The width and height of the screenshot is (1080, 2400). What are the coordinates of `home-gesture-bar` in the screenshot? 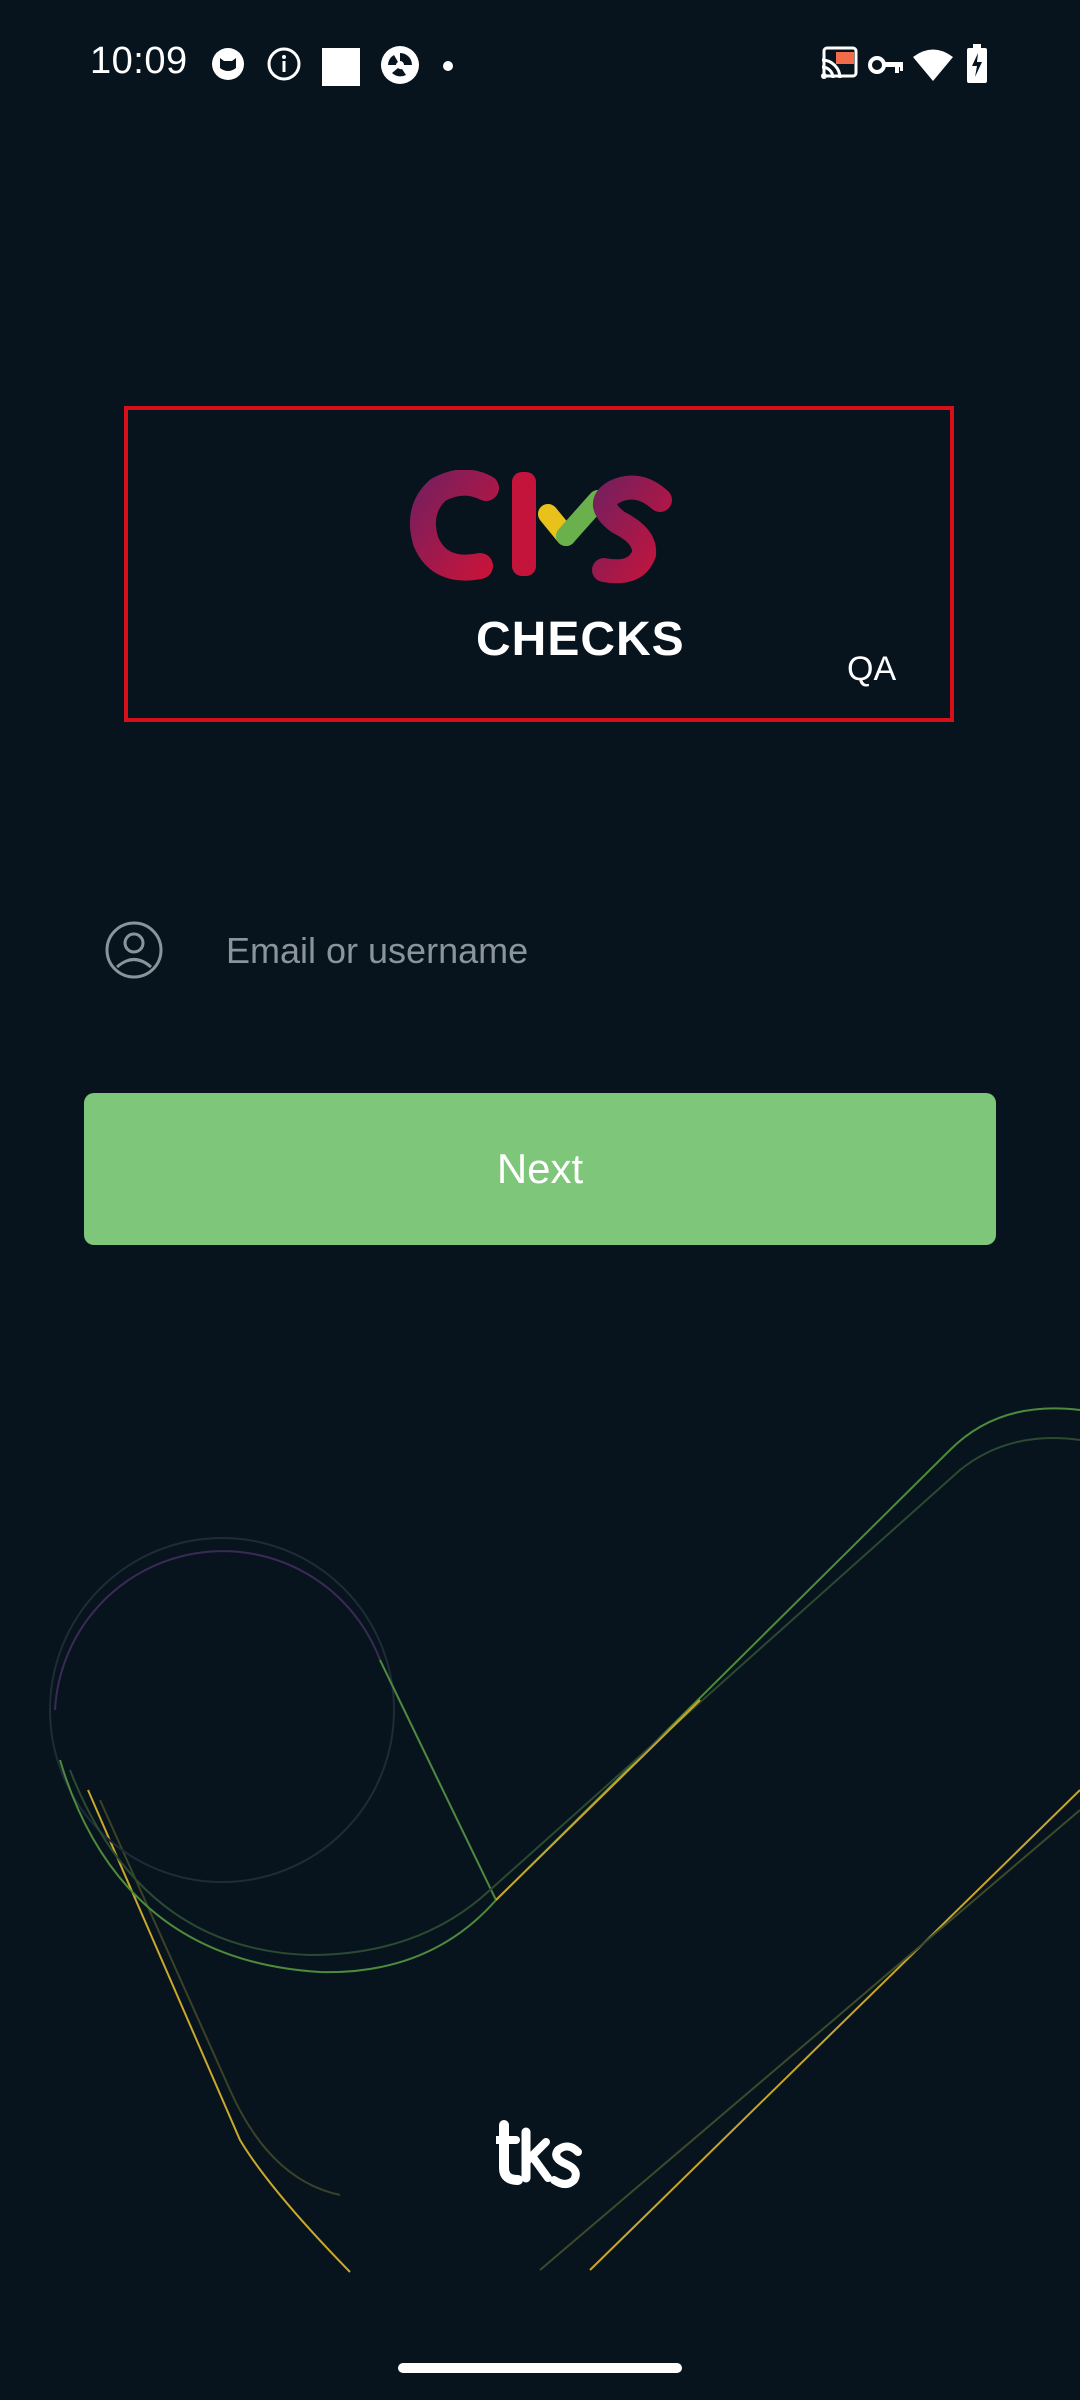 It's located at (540, 2368).